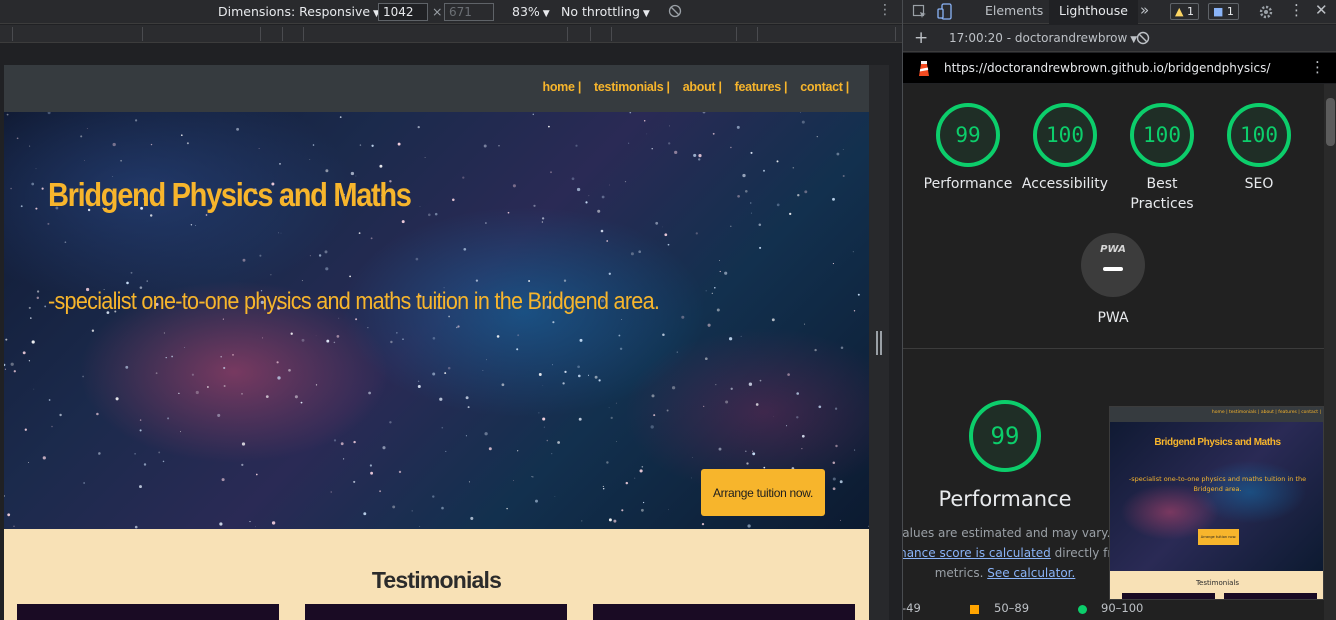 This screenshot has width=1336, height=620. I want to click on throttling-value: No throttling, so click(600, 11).